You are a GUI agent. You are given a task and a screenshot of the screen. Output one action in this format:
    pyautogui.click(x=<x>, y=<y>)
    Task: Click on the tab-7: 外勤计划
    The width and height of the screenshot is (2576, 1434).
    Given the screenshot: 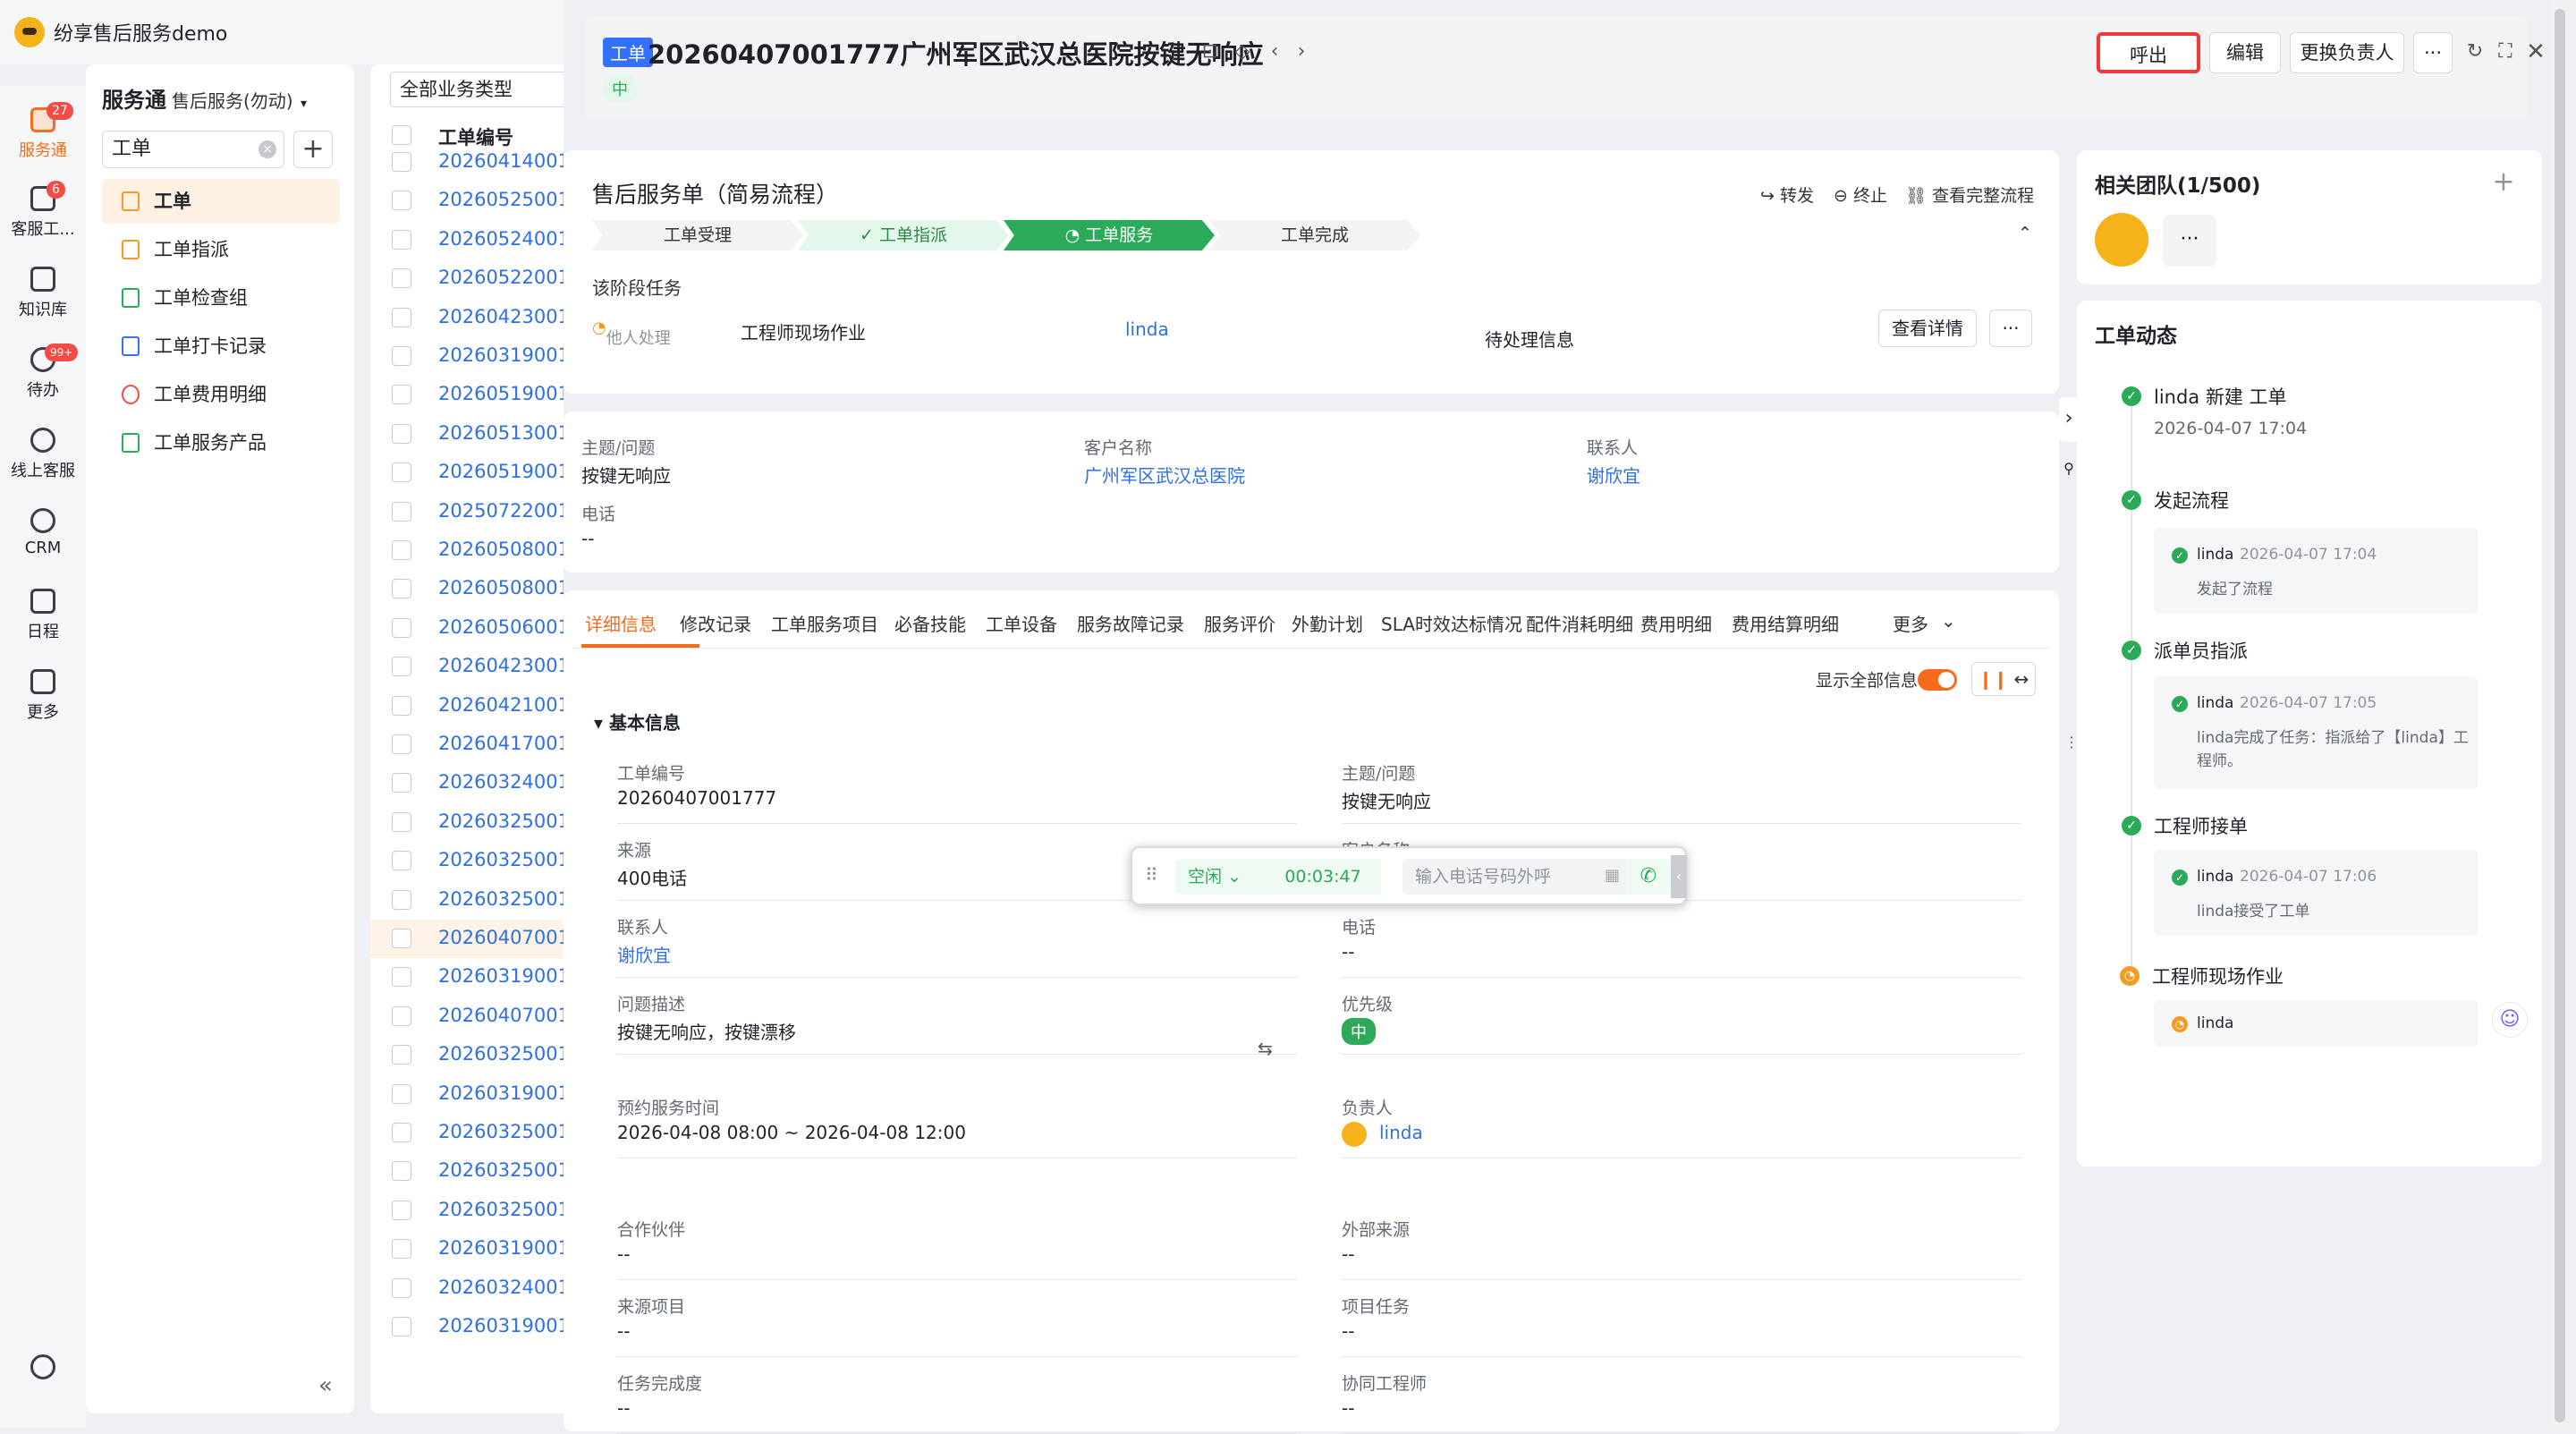 What is the action you would take?
    pyautogui.click(x=1327, y=623)
    